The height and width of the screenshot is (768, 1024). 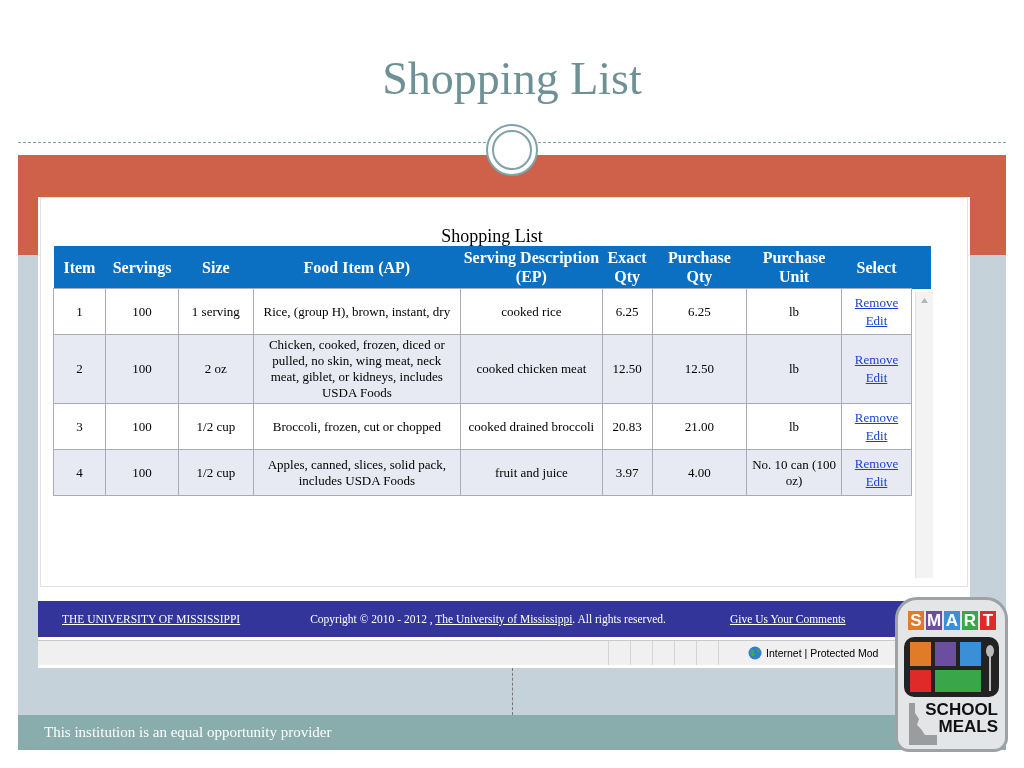 I want to click on table-cell: Chicken, cooked, frozen, diced or pulled, no skin, wing meat, neck meat, giblet, or kidneys, includes USDA Foods, so click(x=357, y=369).